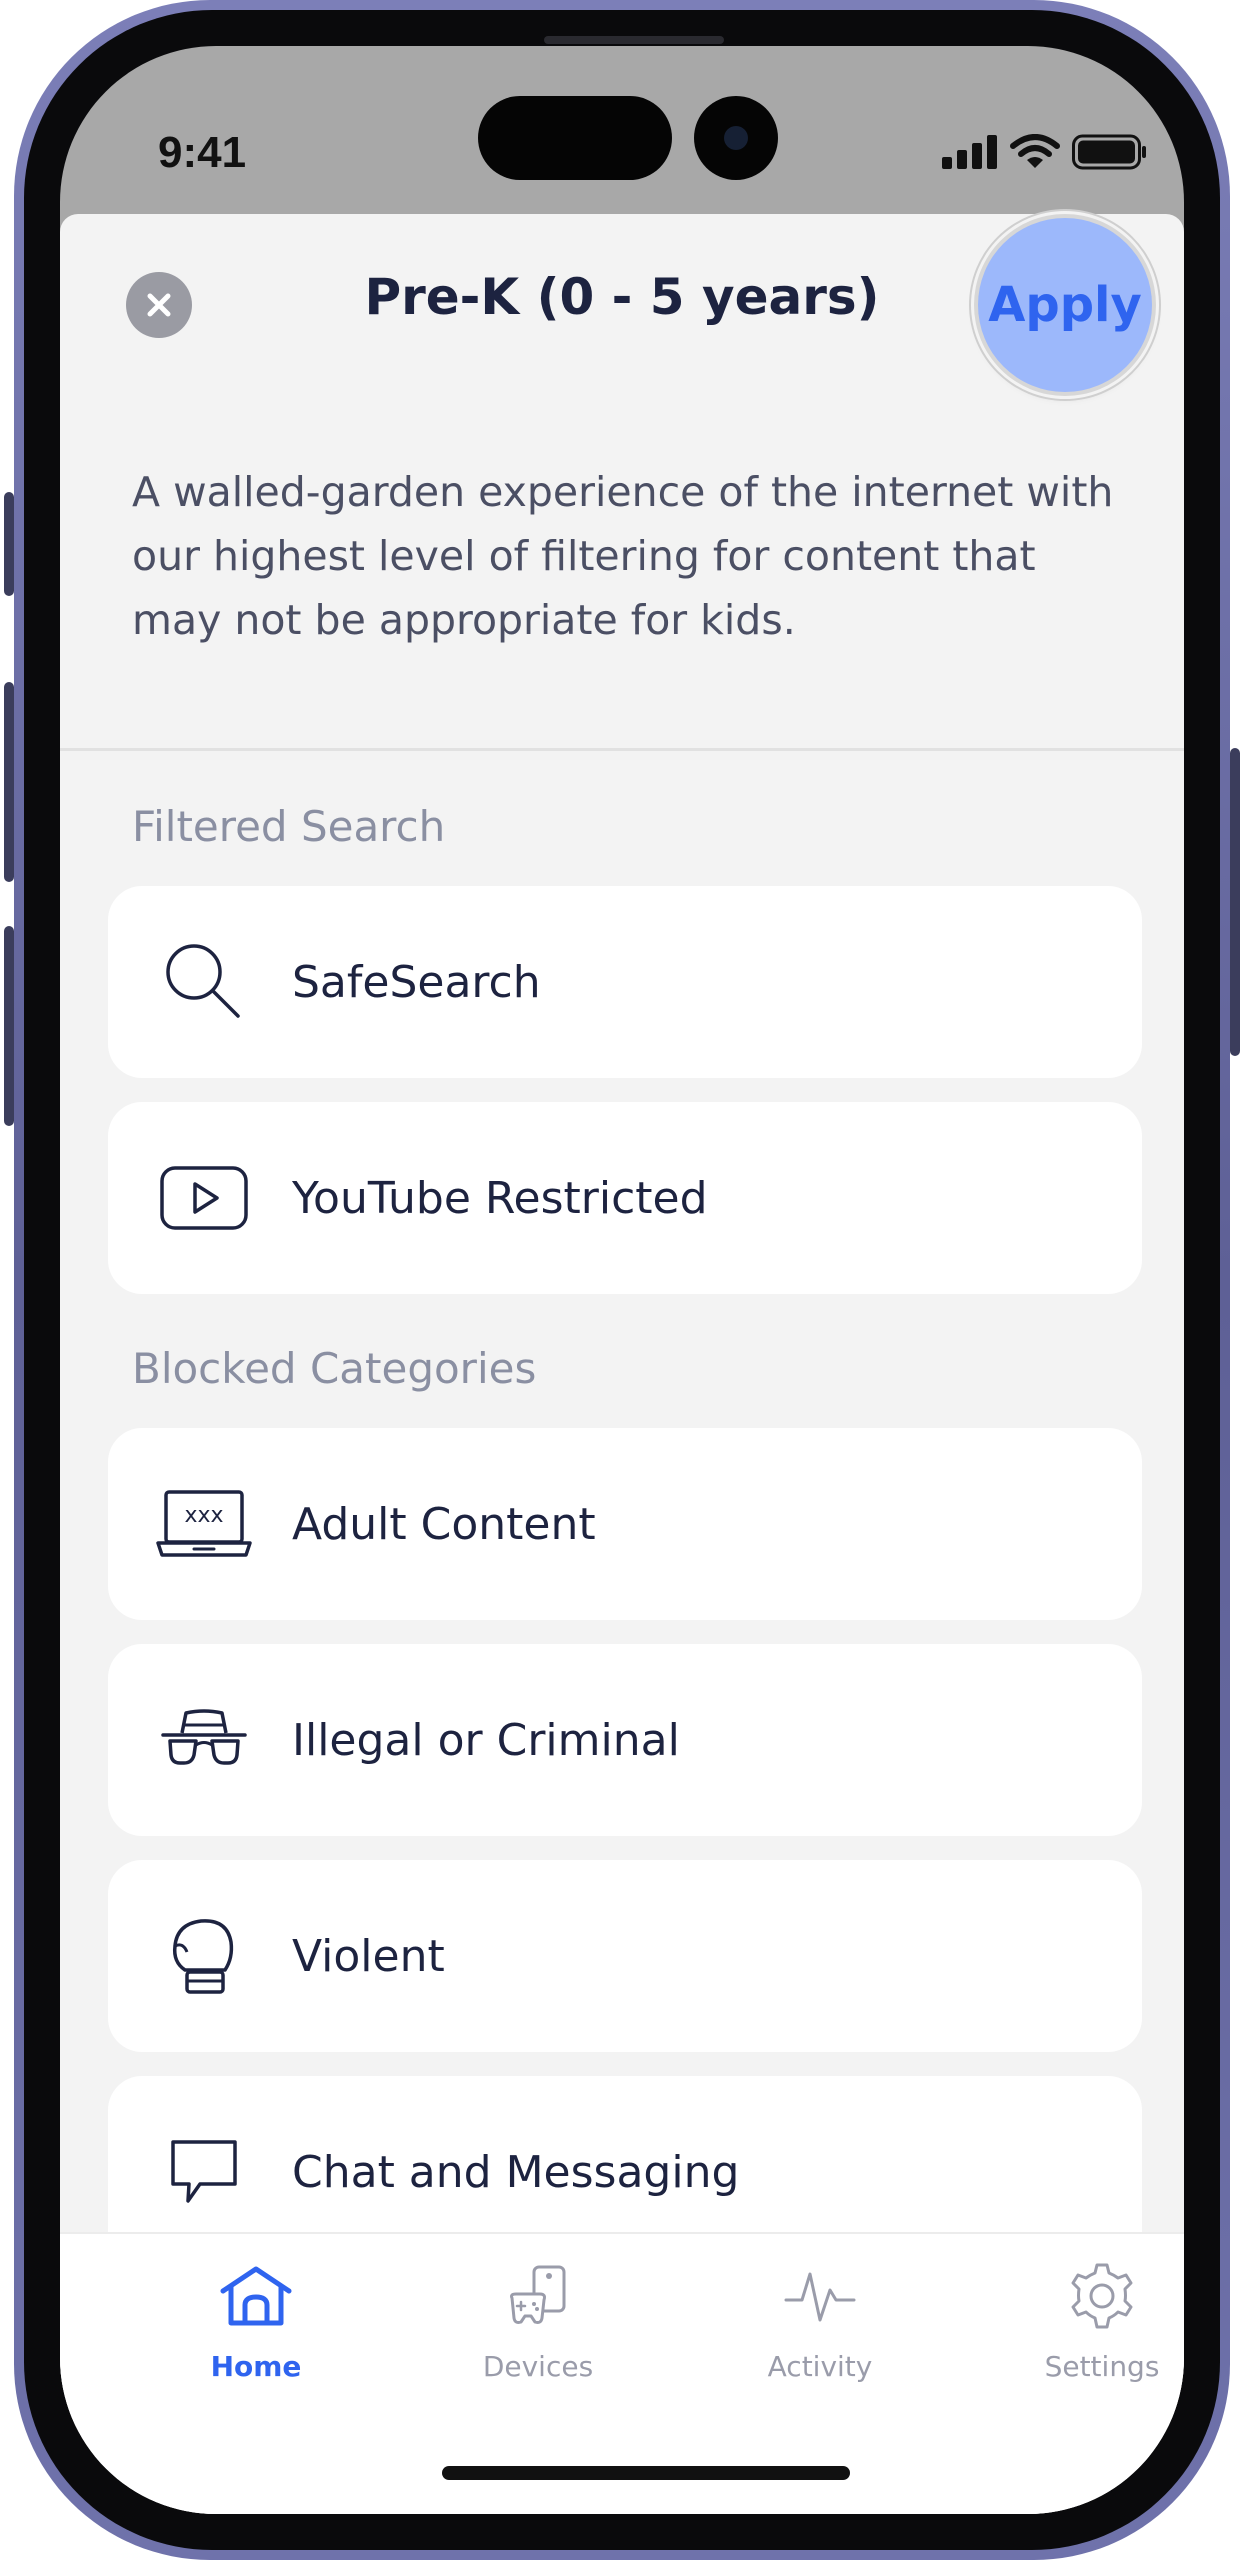 The height and width of the screenshot is (2560, 1244). I want to click on tab-devices: Devices, so click(538, 2319).